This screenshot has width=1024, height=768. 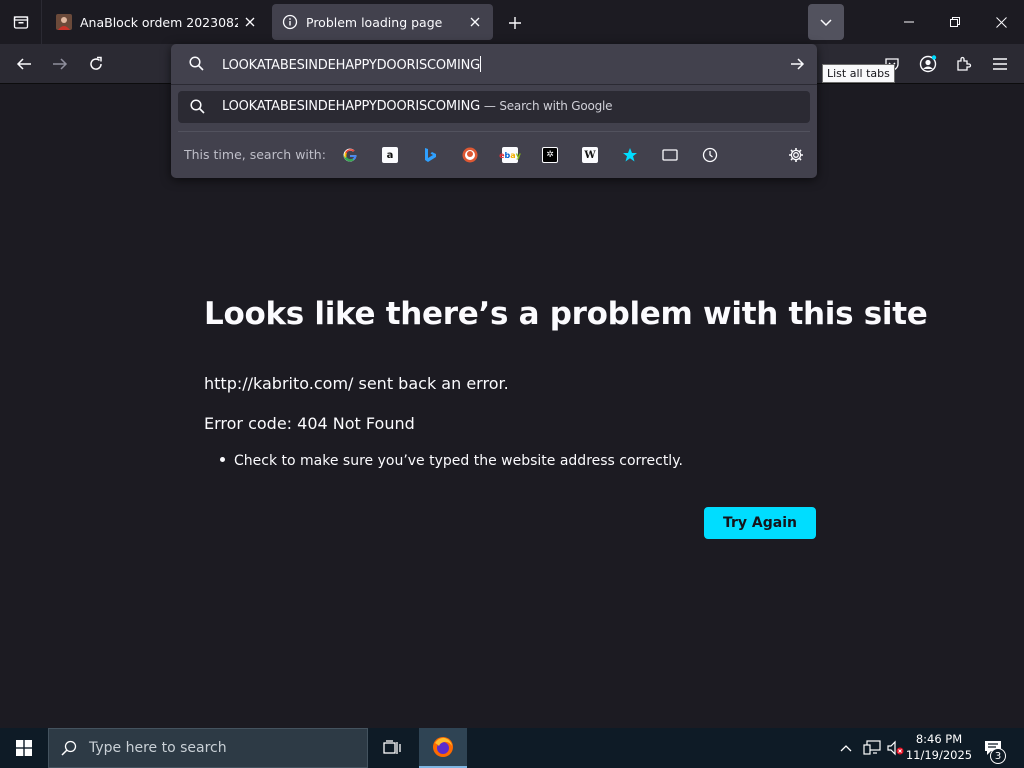 I want to click on restore-icon, so click(x=955, y=22).